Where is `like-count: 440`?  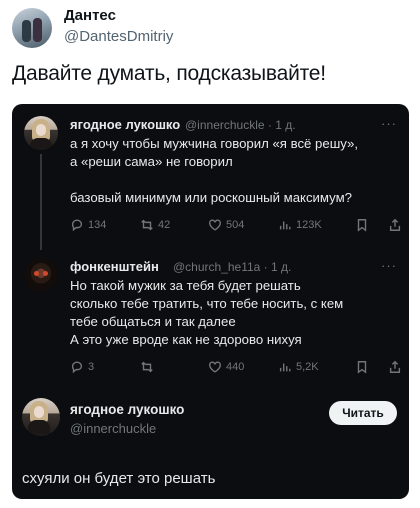
like-count: 440 is located at coordinates (235, 367).